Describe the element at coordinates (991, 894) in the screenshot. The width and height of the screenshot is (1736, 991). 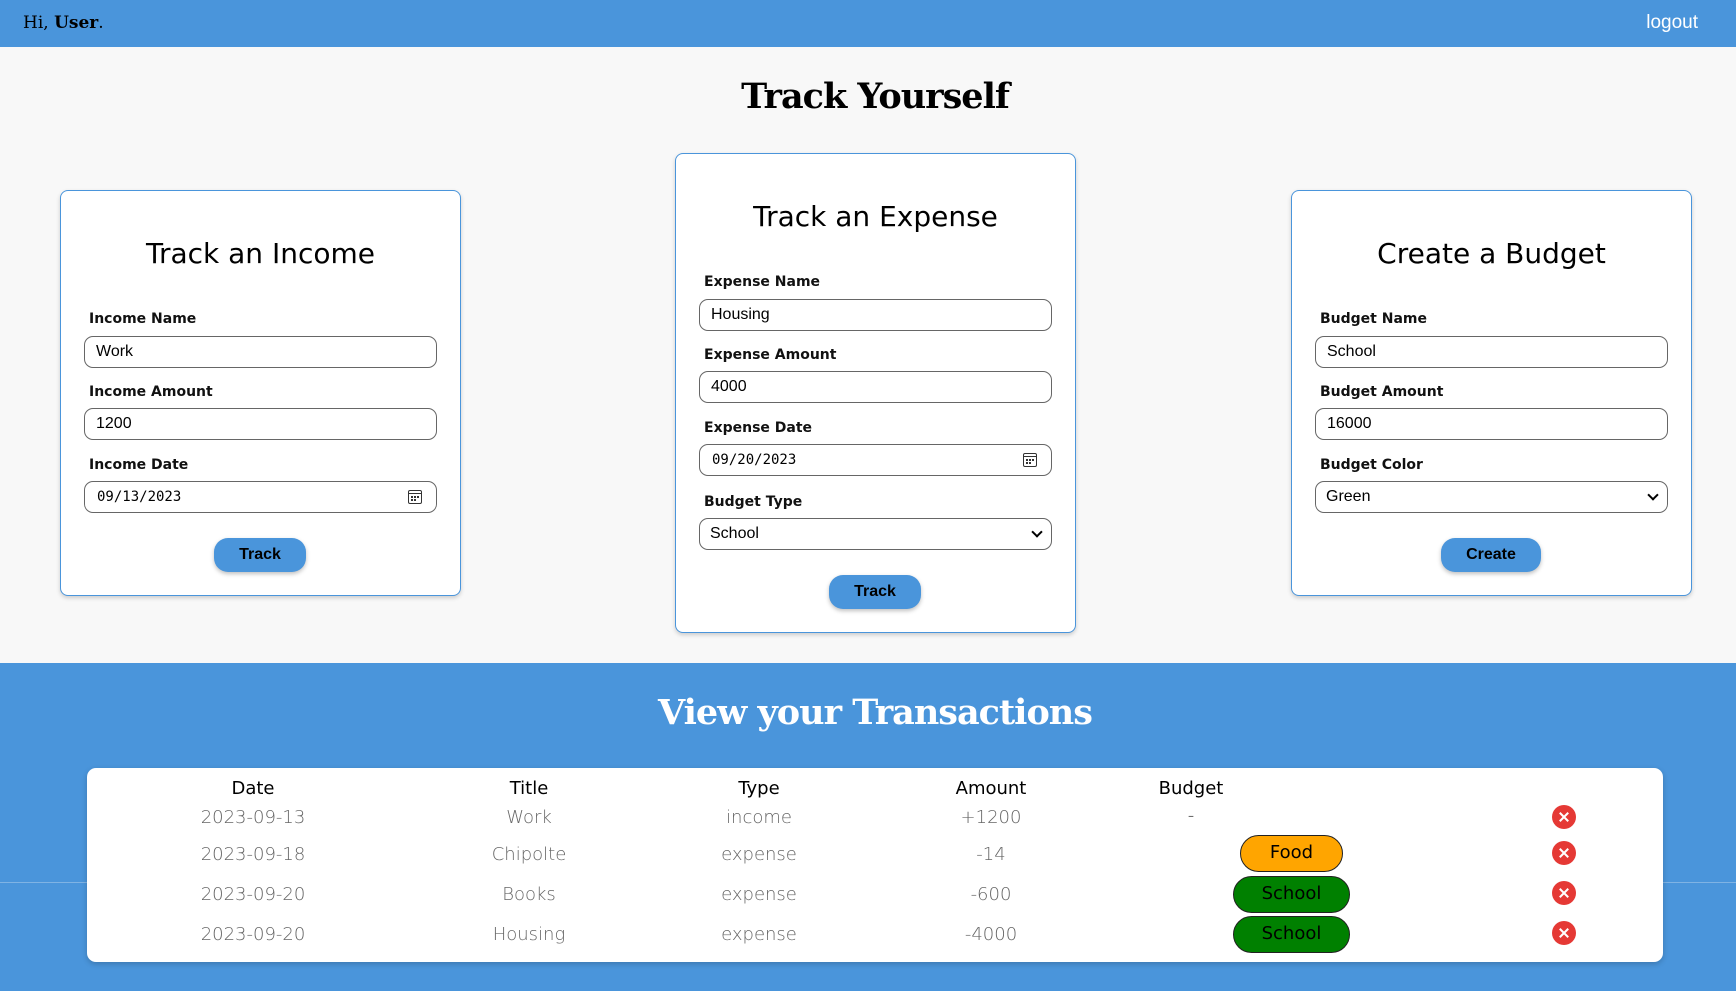
I see `cell-amount: -600` at that location.